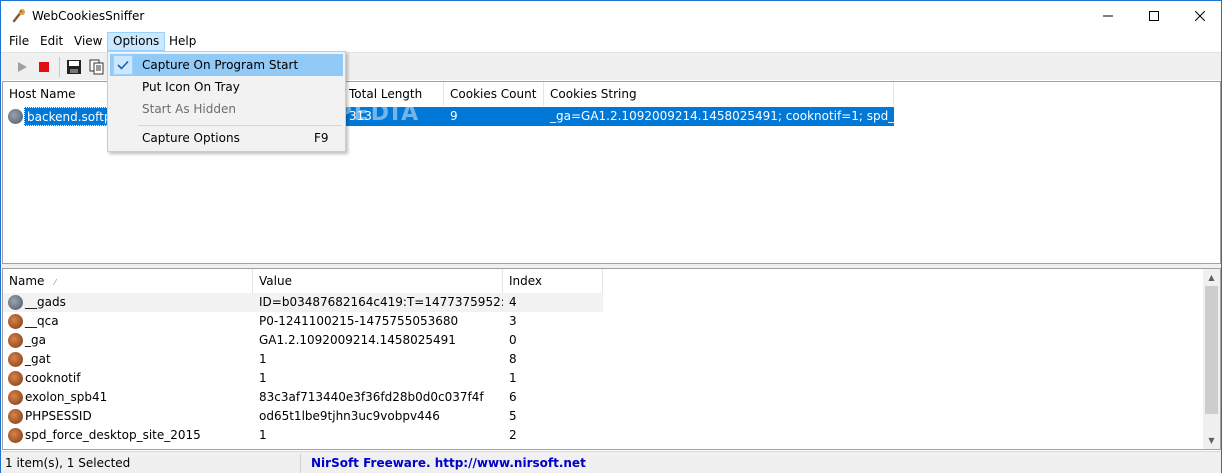 This screenshot has height=473, width=1222. What do you see at coordinates (66, 116) in the screenshot?
I see `cell-host-name: backend.softpe` at bounding box center [66, 116].